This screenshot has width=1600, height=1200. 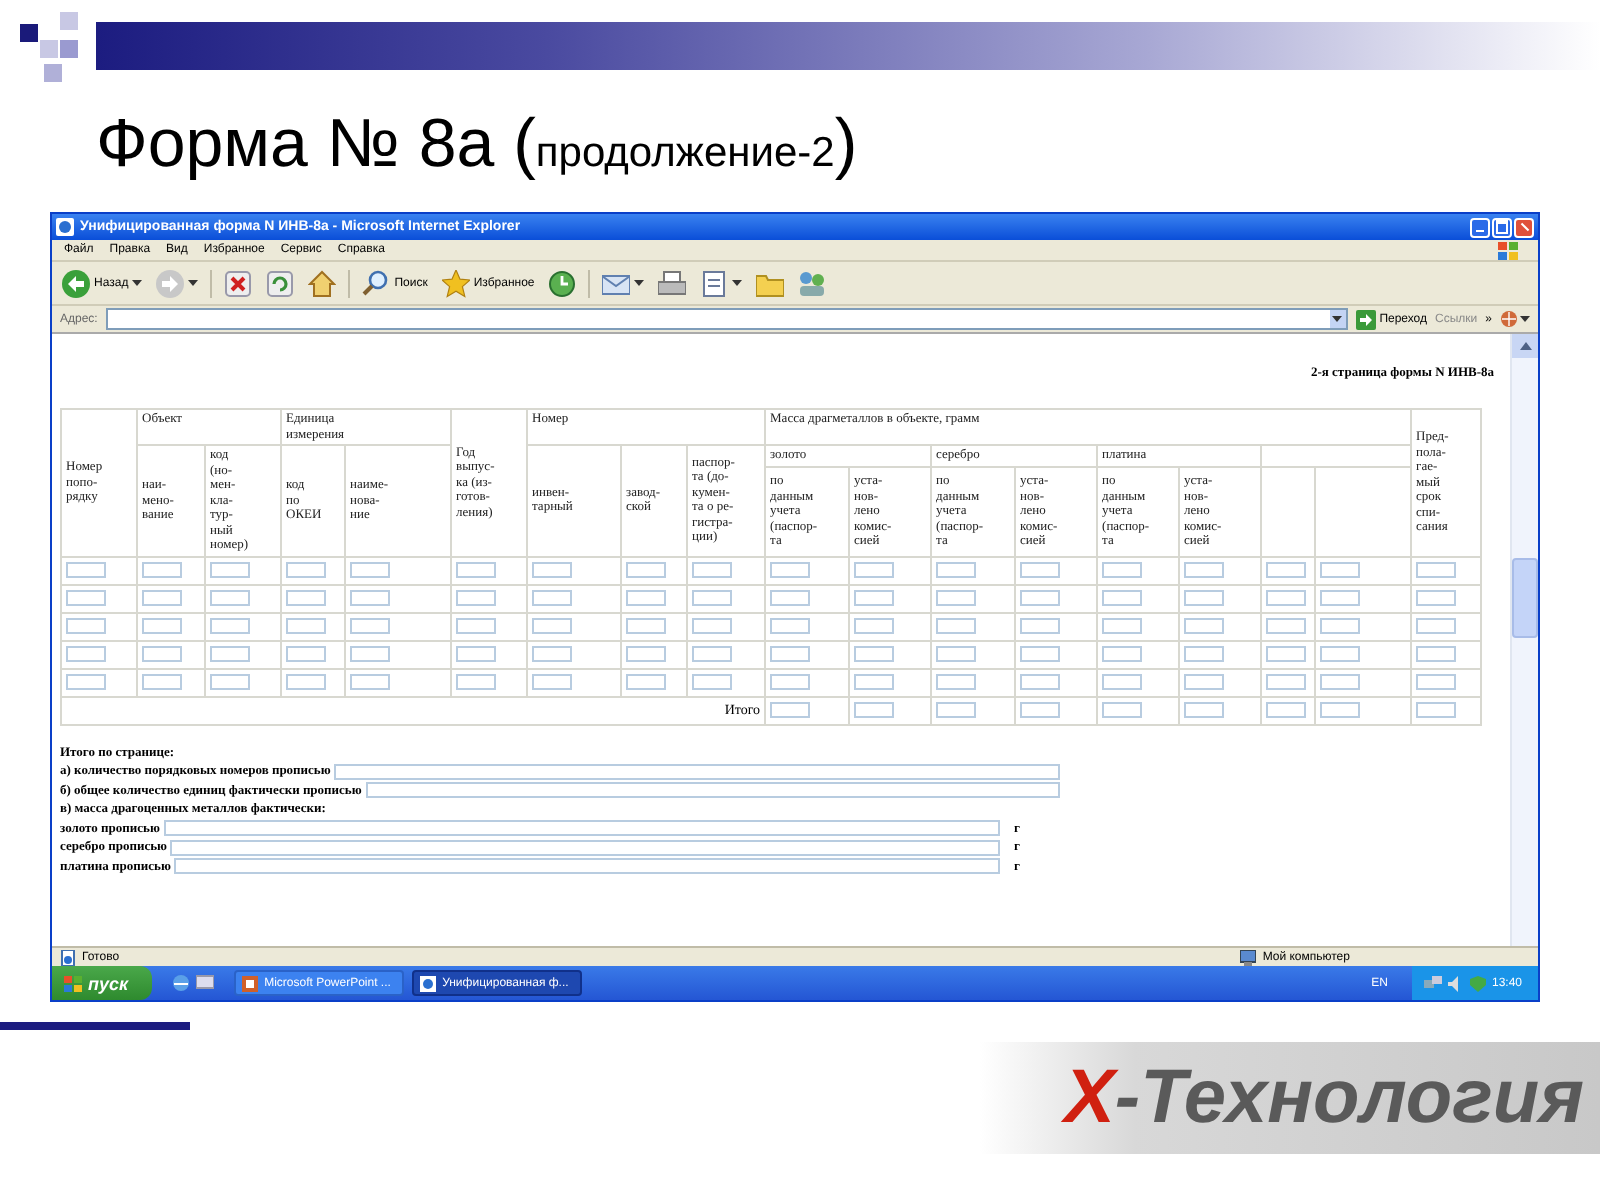 What do you see at coordinates (1337, 319) in the screenshot?
I see `dropdown-button` at bounding box center [1337, 319].